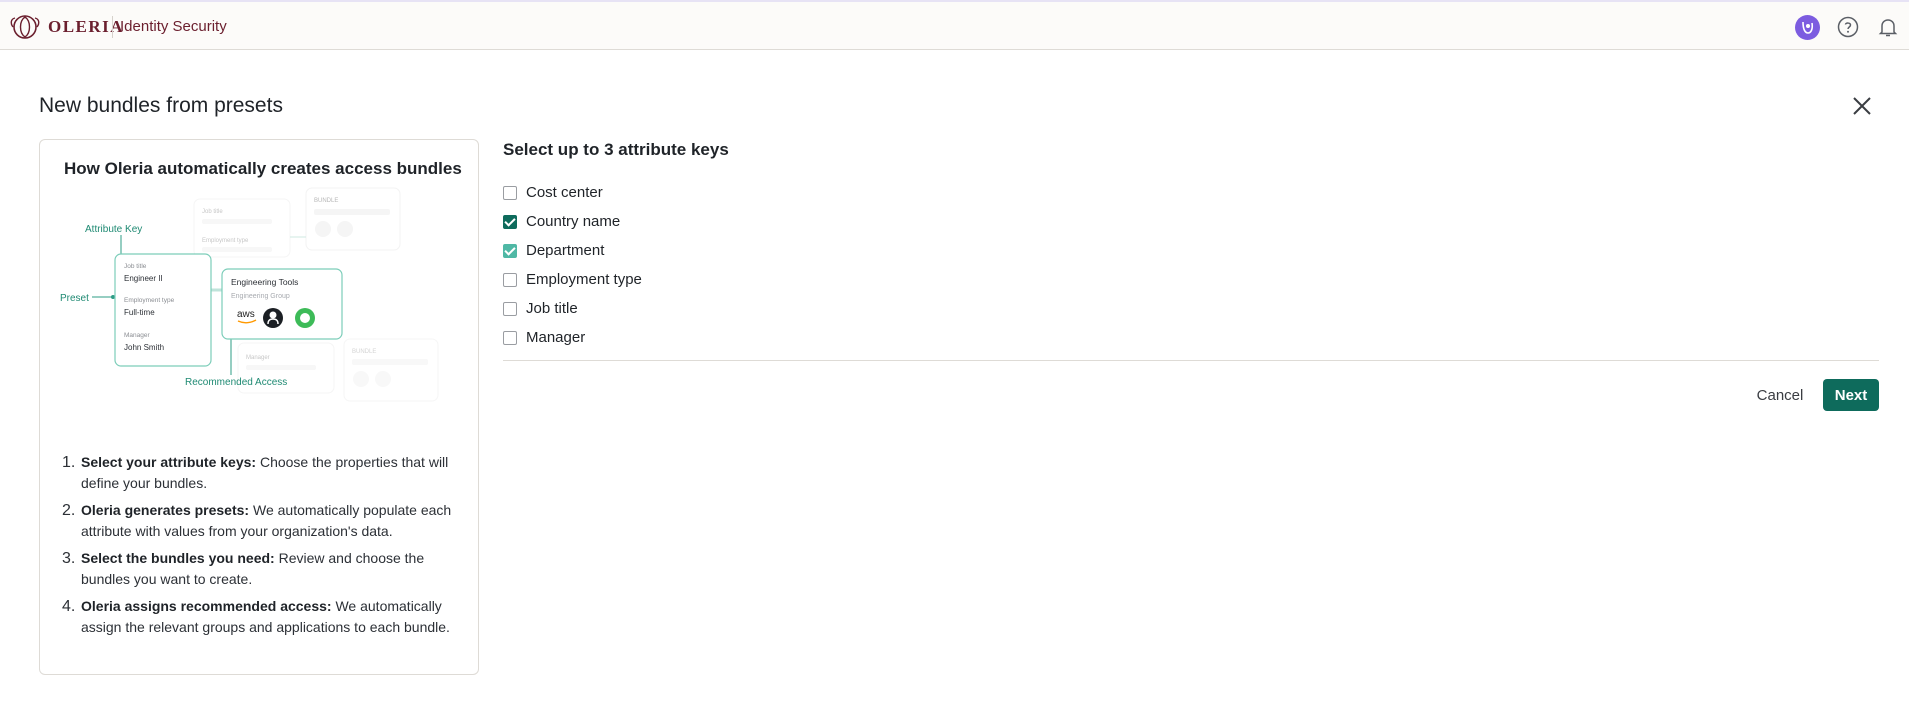 Image resolution: width=1909 pixels, height=708 pixels. What do you see at coordinates (1848, 27) in the screenshot?
I see `help-icon` at bounding box center [1848, 27].